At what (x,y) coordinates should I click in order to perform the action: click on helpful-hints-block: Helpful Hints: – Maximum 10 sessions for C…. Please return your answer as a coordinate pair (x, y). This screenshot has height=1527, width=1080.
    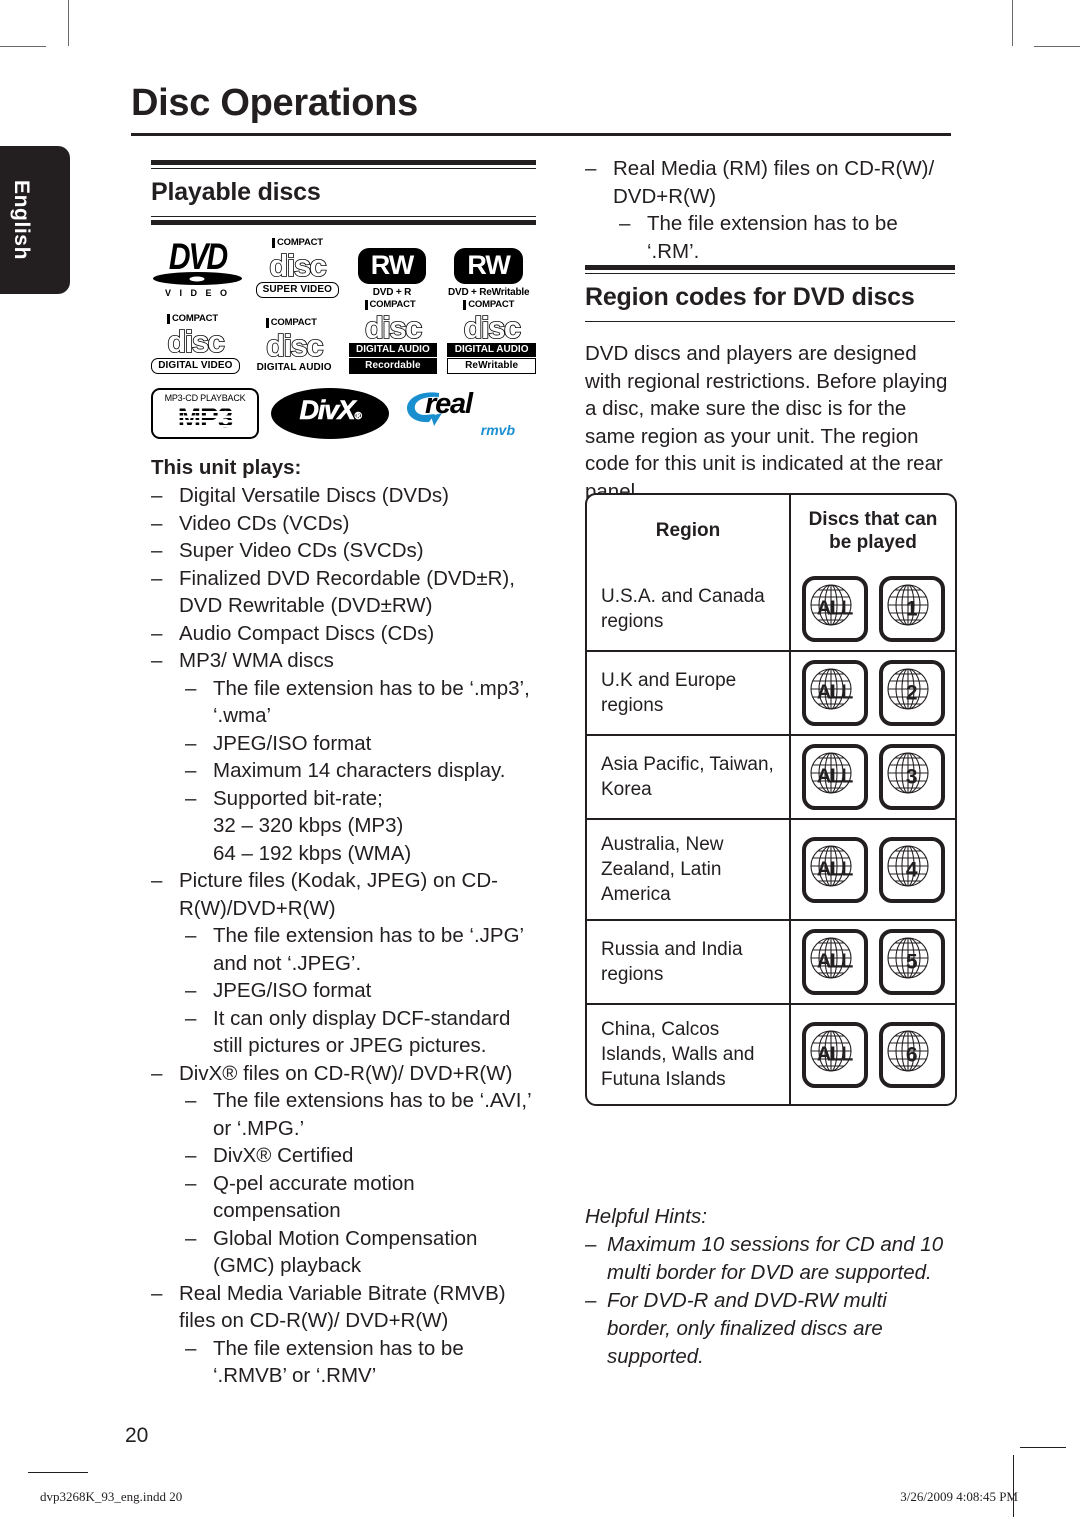
    Looking at the image, I should click on (770, 1287).